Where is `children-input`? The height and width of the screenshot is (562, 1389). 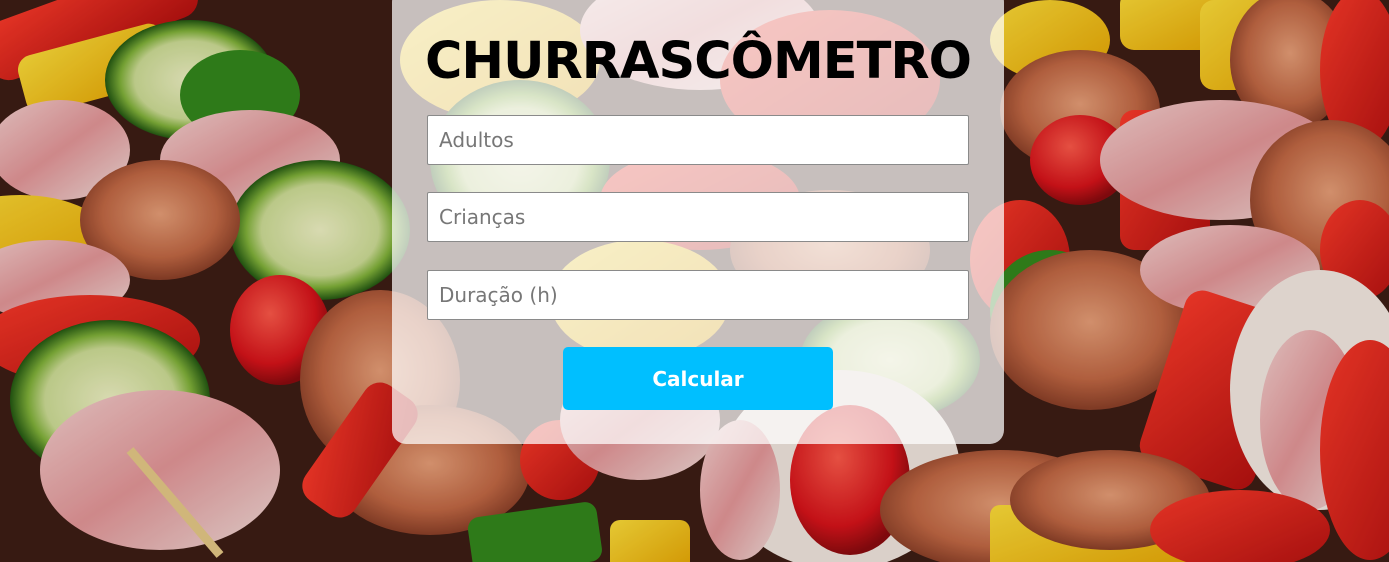 children-input is located at coordinates (698, 217).